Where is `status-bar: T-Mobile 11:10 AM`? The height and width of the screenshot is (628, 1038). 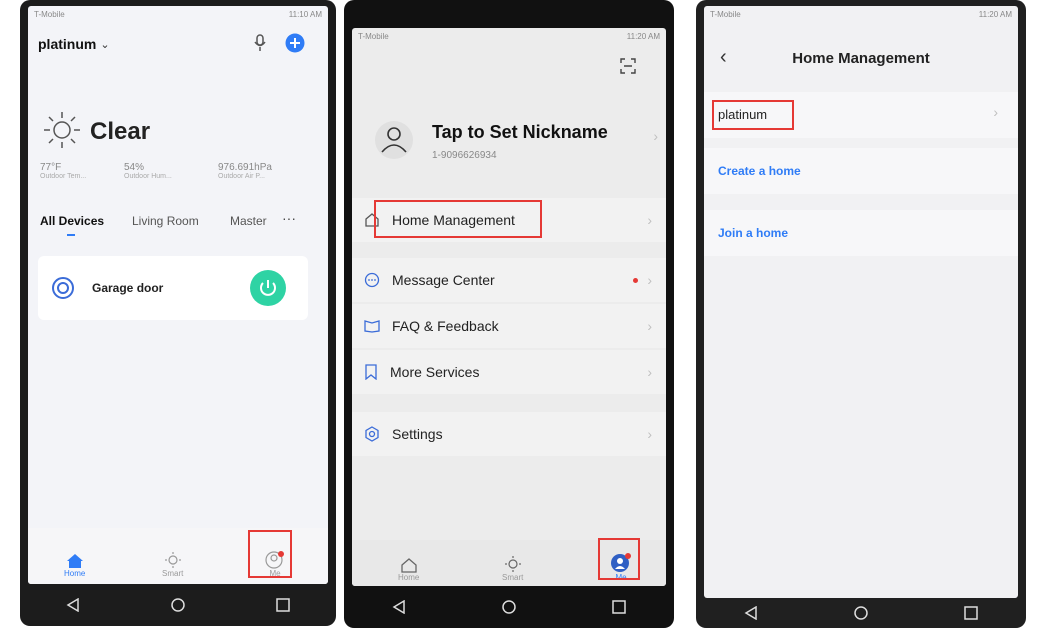
status-bar: T-Mobile 11:10 AM is located at coordinates (178, 14).